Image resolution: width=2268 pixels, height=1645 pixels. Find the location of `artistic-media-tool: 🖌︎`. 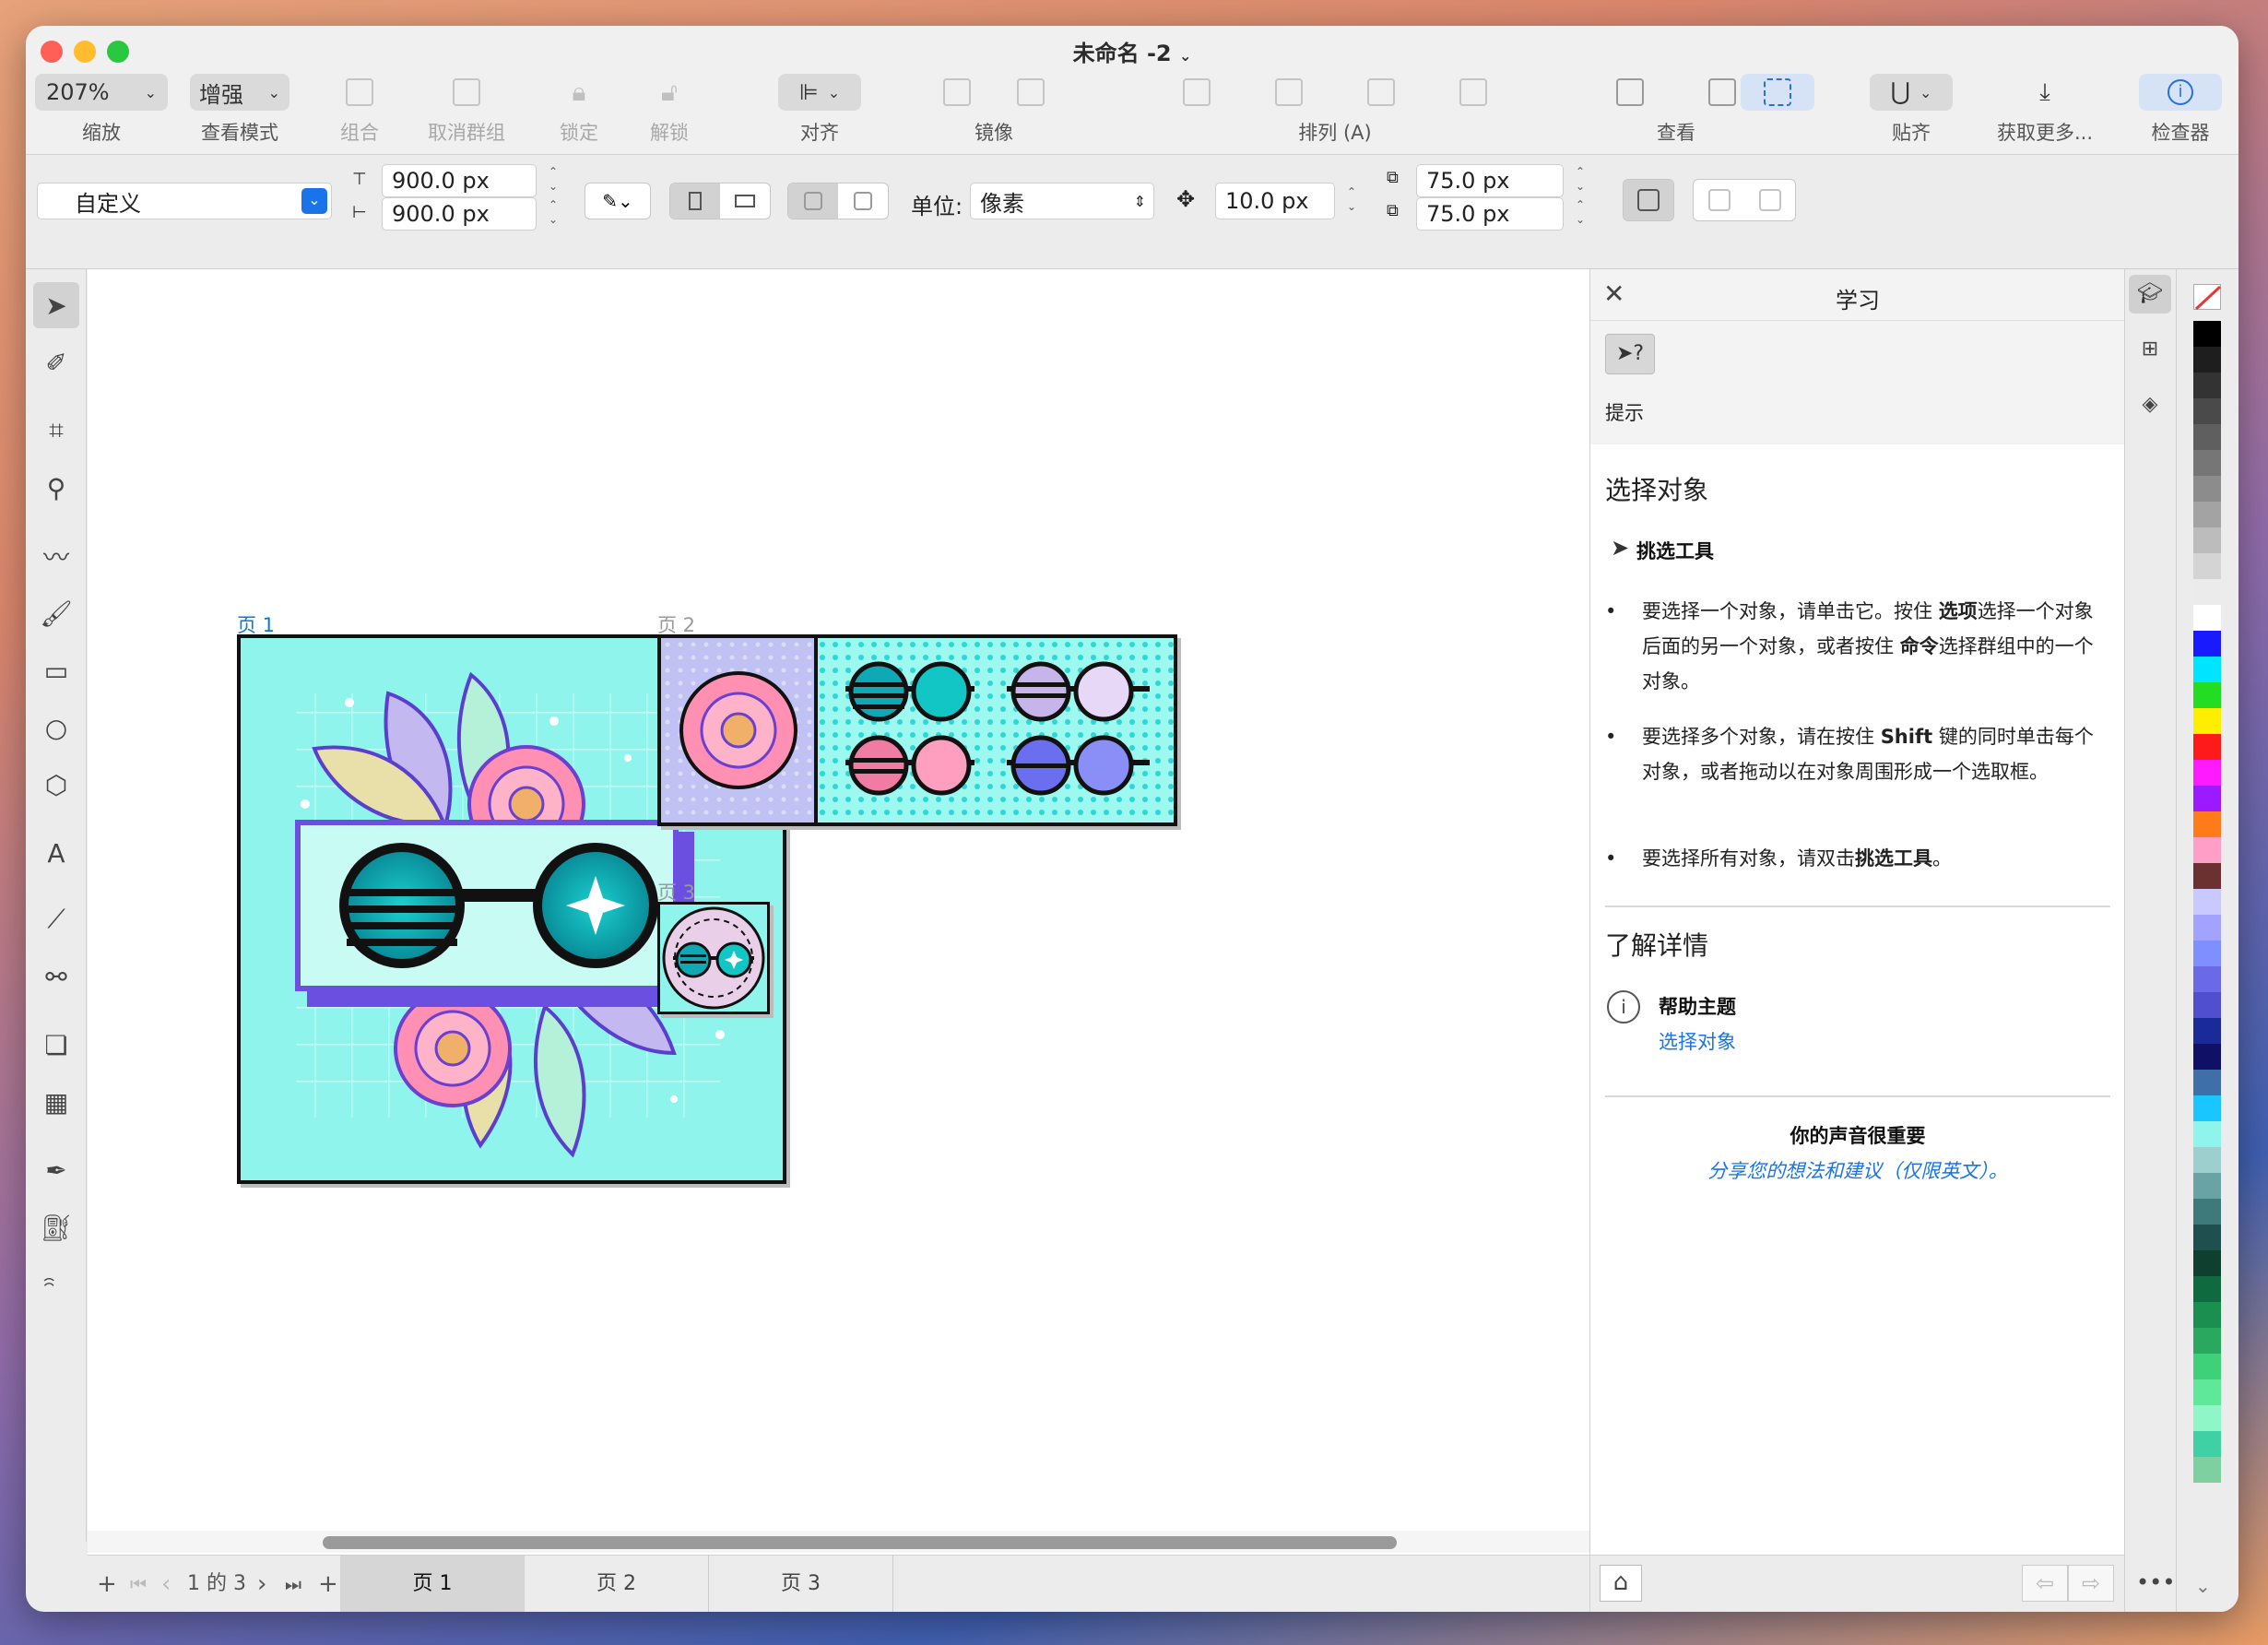

artistic-media-tool: 🖌︎ is located at coordinates (56, 613).